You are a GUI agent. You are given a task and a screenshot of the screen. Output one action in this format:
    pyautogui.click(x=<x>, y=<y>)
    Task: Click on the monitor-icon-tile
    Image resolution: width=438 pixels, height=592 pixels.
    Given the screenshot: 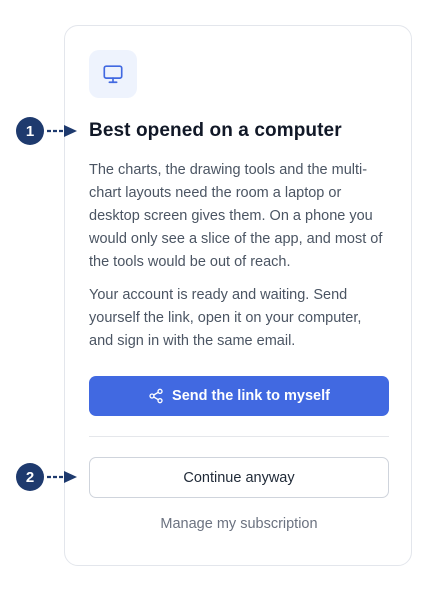 What is the action you would take?
    pyautogui.click(x=113, y=74)
    